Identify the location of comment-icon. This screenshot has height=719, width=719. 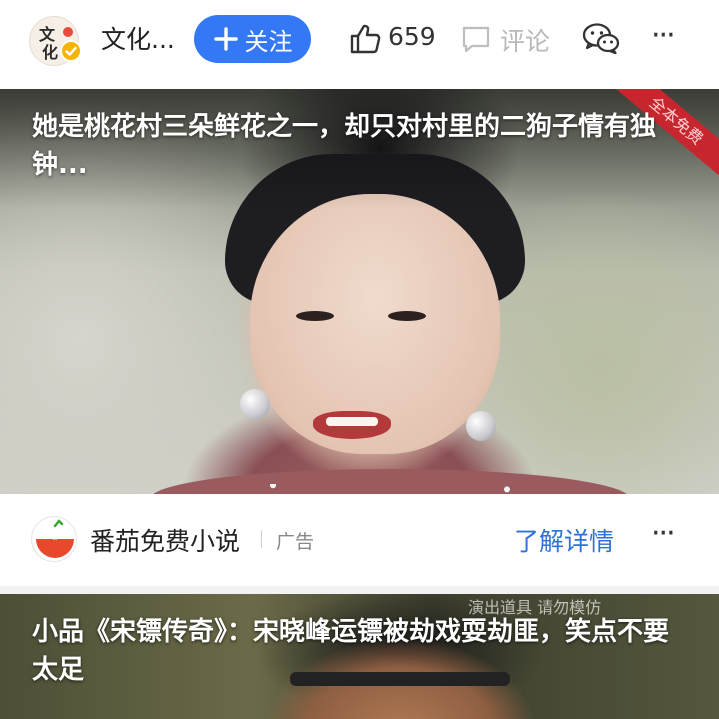
(476, 39).